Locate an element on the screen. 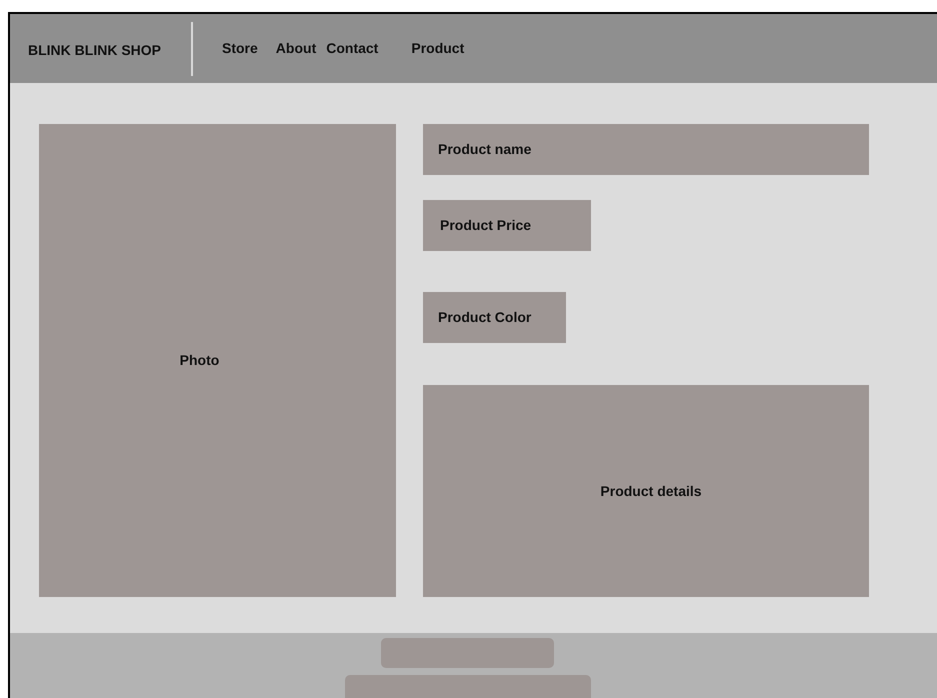 The height and width of the screenshot is (698, 937). product-price-field: Product Price is located at coordinates (507, 225).